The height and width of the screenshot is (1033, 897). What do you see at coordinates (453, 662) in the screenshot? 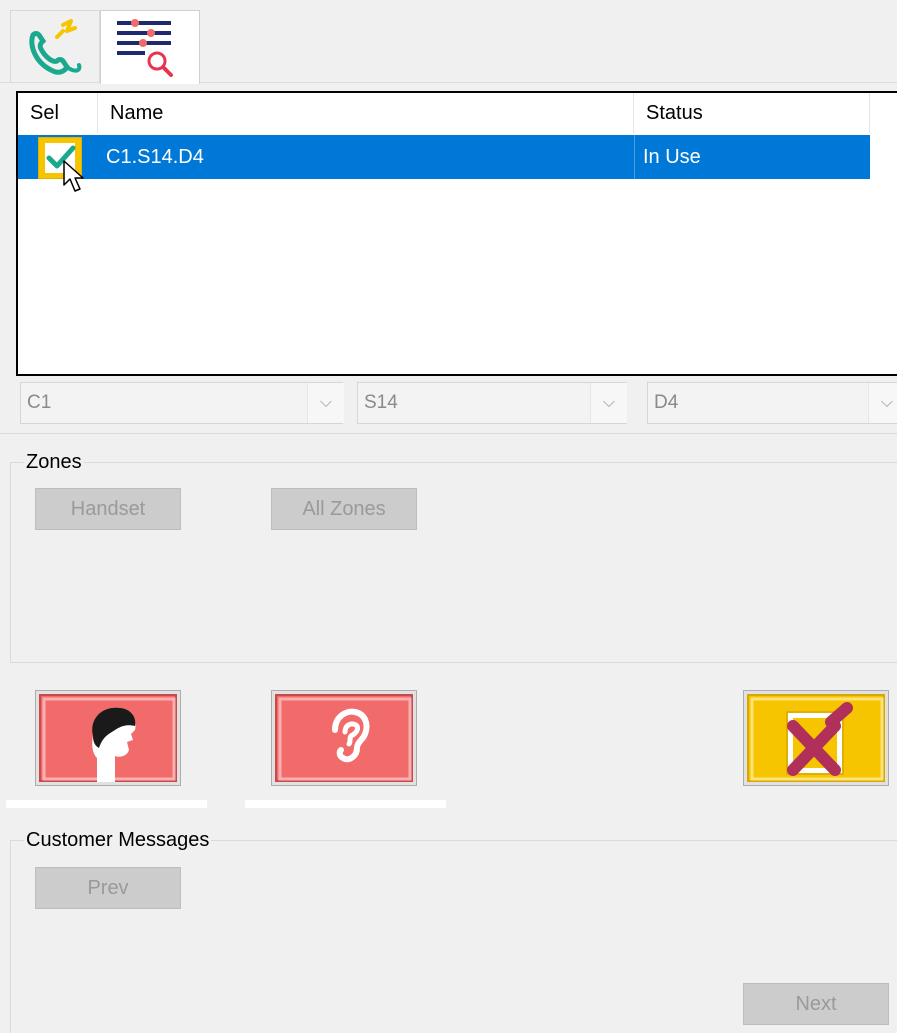
I see `zones-group-border-bottom` at bounding box center [453, 662].